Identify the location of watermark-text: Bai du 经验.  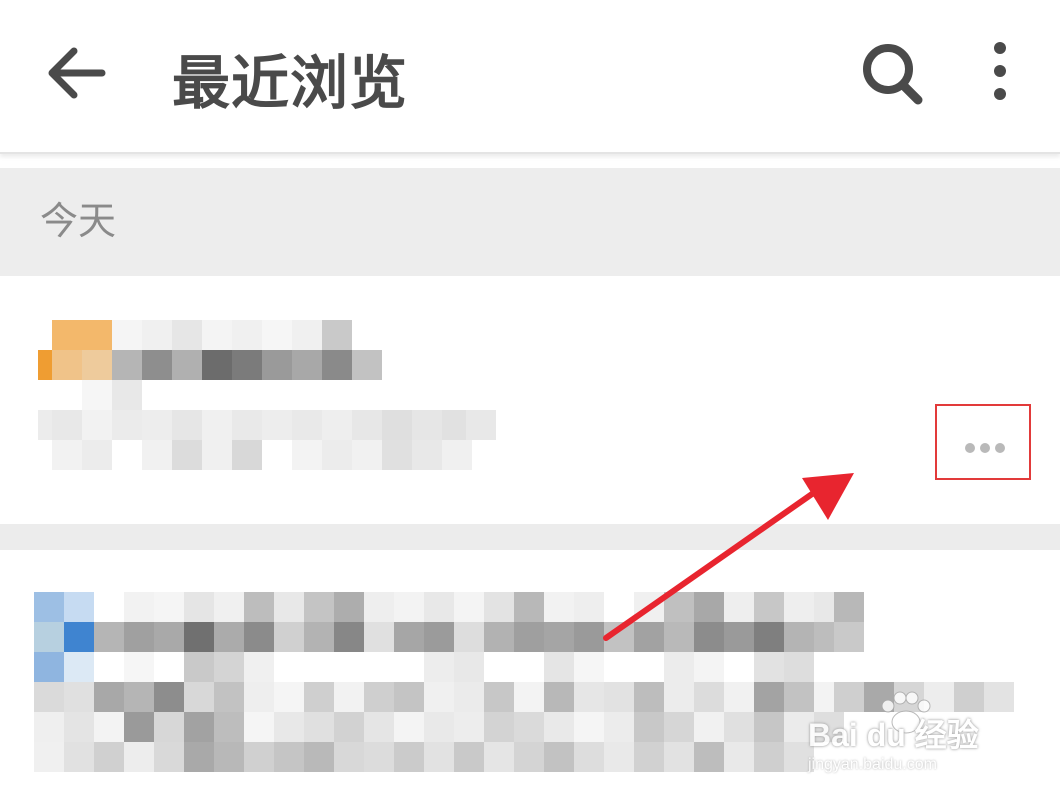
(893, 735).